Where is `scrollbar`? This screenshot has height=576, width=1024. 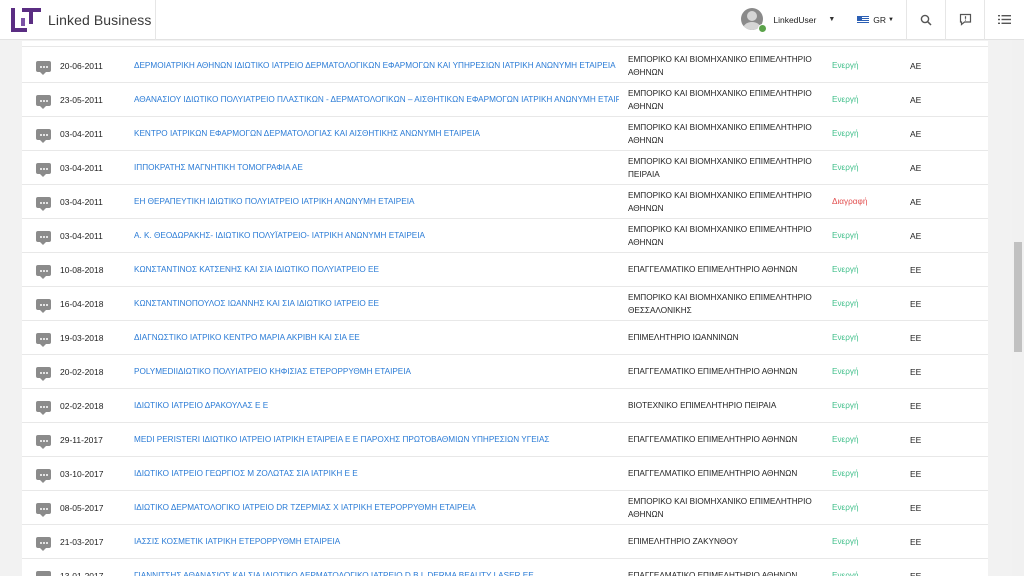
scrollbar is located at coordinates (1018, 308).